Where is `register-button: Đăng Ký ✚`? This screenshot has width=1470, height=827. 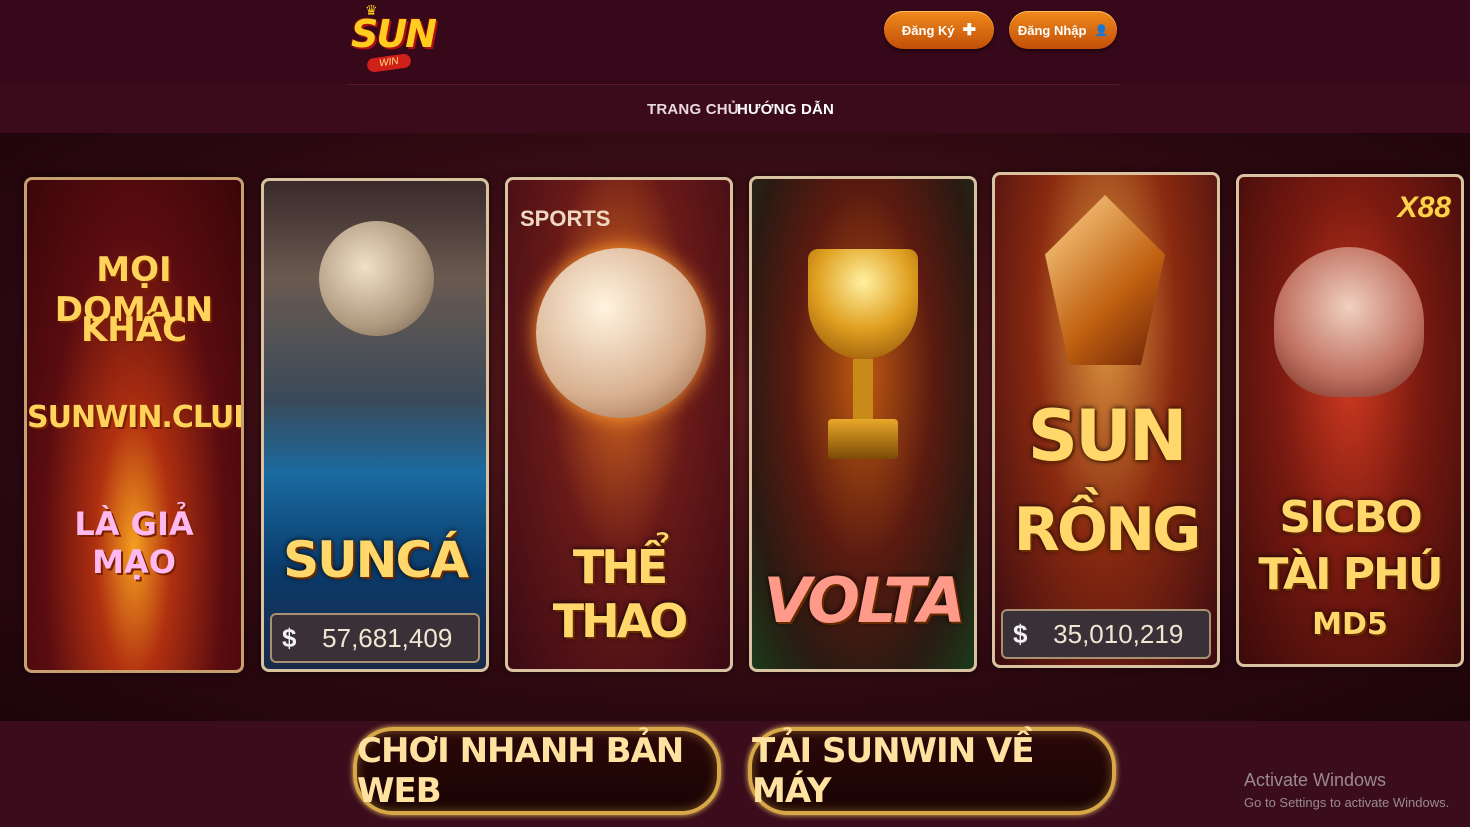 register-button: Đăng Ký ✚ is located at coordinates (939, 30).